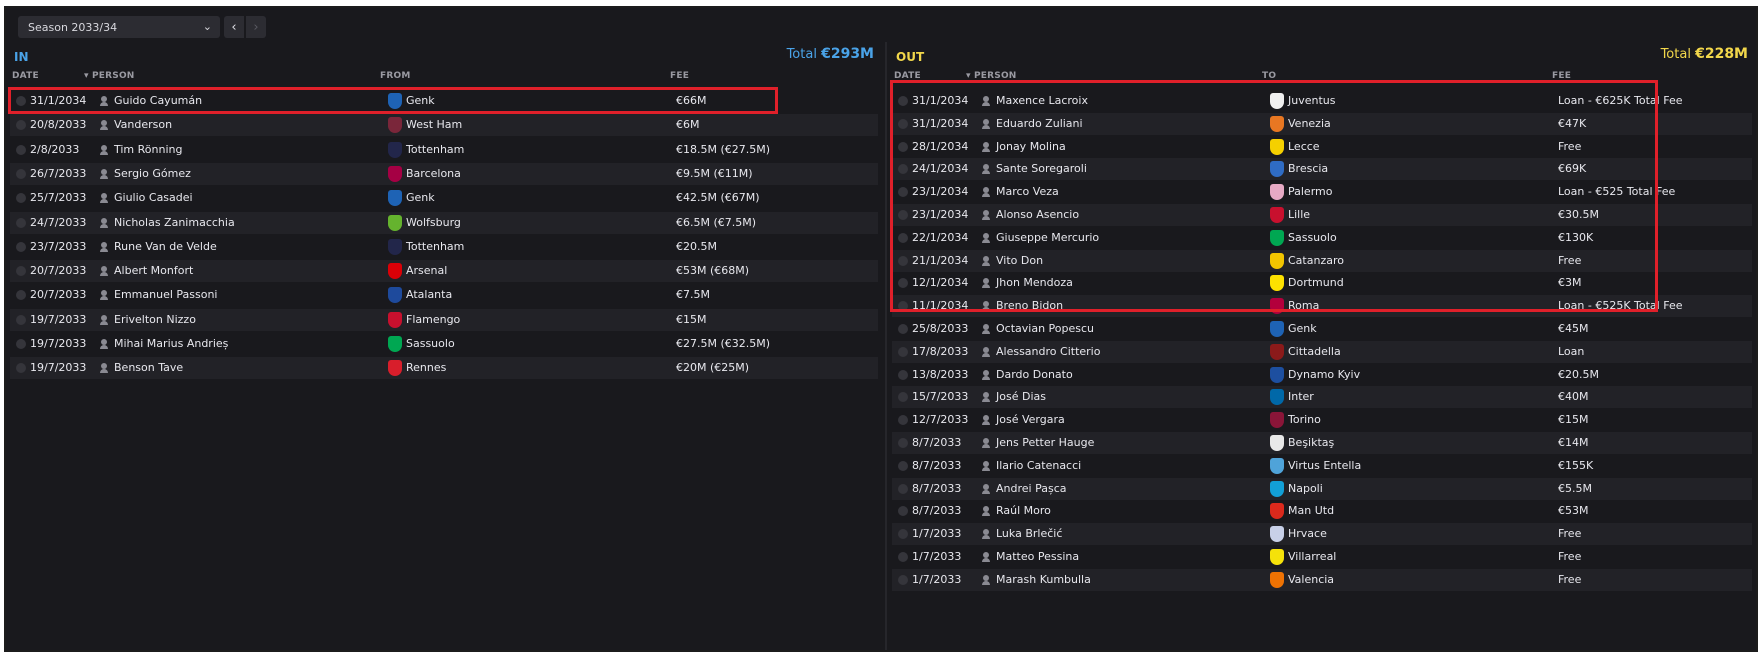  What do you see at coordinates (153, 197) in the screenshot?
I see `person-name: Giulio Casadei` at bounding box center [153, 197].